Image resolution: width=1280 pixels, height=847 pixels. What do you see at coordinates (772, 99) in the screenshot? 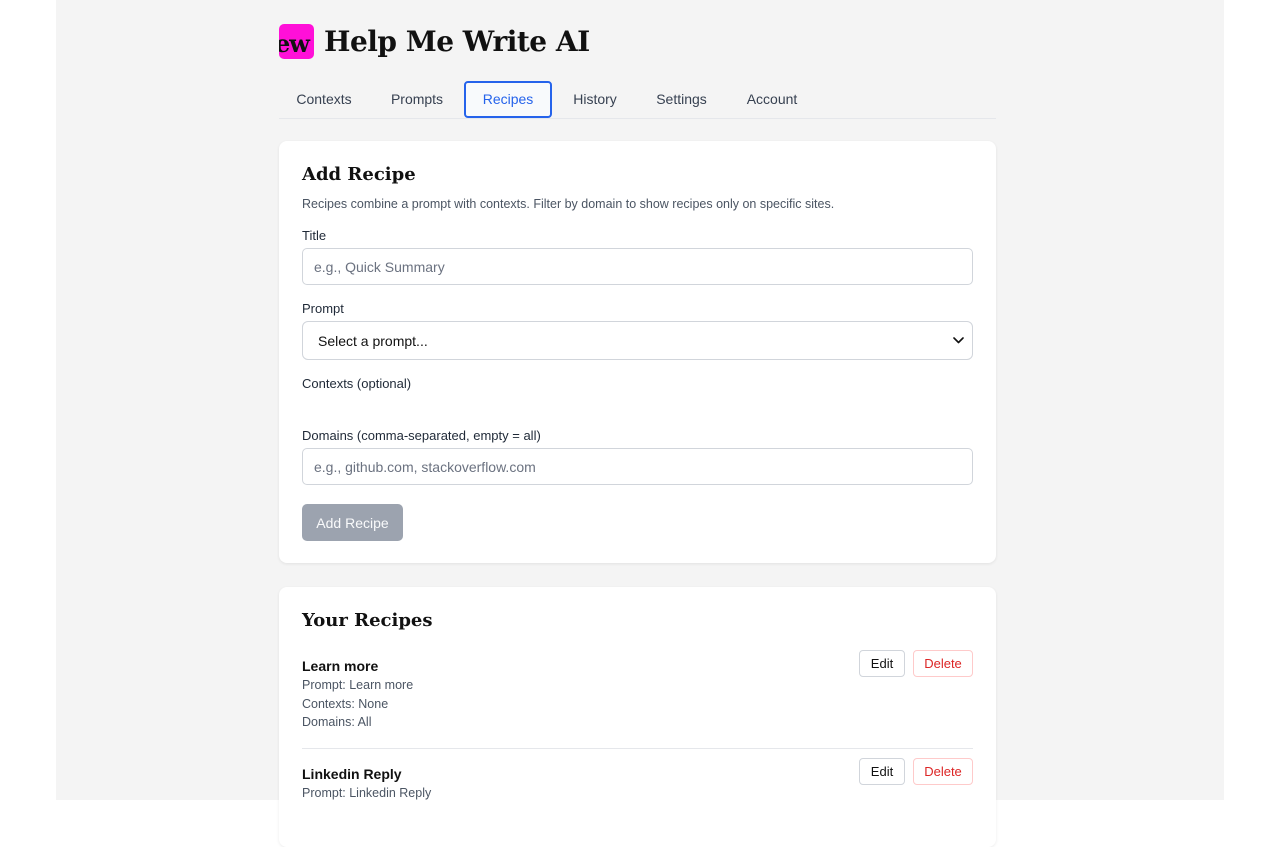
I see `tab-account: Account` at bounding box center [772, 99].